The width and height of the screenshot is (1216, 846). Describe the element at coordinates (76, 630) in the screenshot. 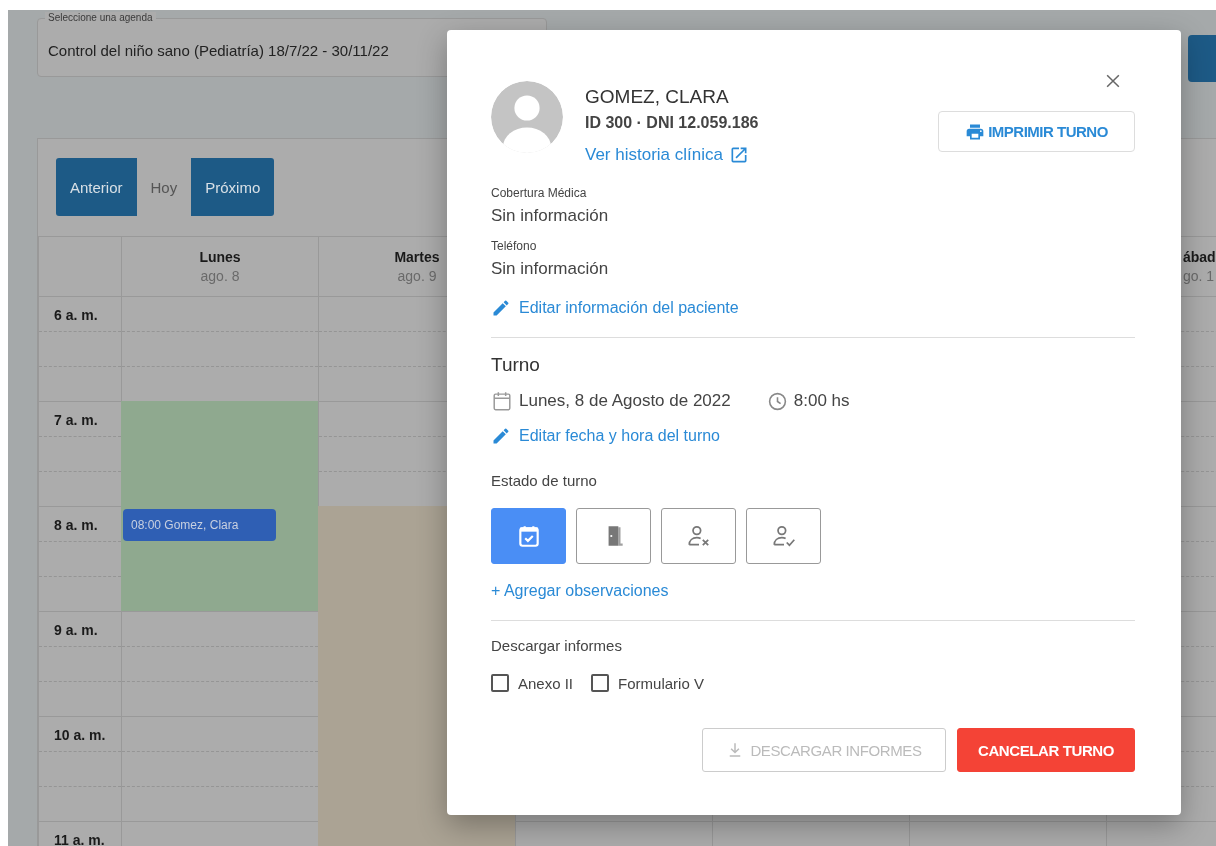

I see `hour-label: 9 a. m.` at that location.